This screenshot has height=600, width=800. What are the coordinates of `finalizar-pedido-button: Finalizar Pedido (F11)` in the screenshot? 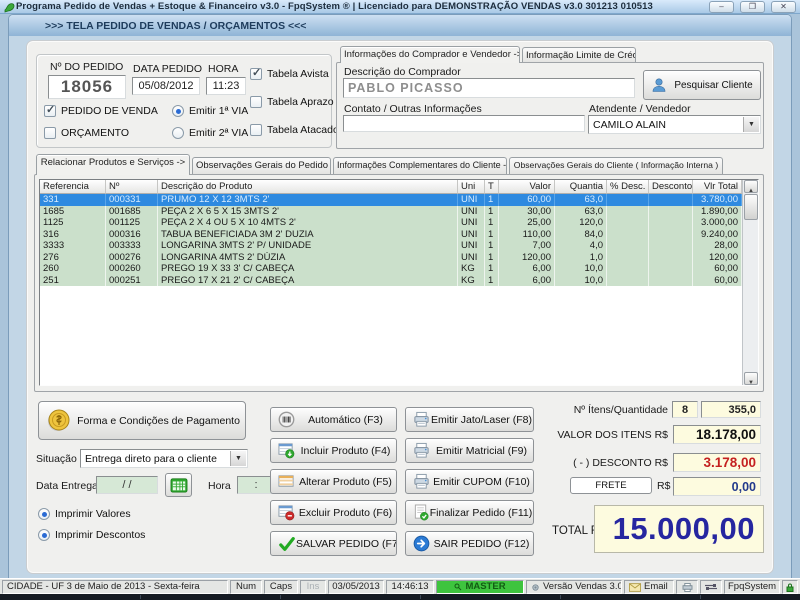 It's located at (469, 512).